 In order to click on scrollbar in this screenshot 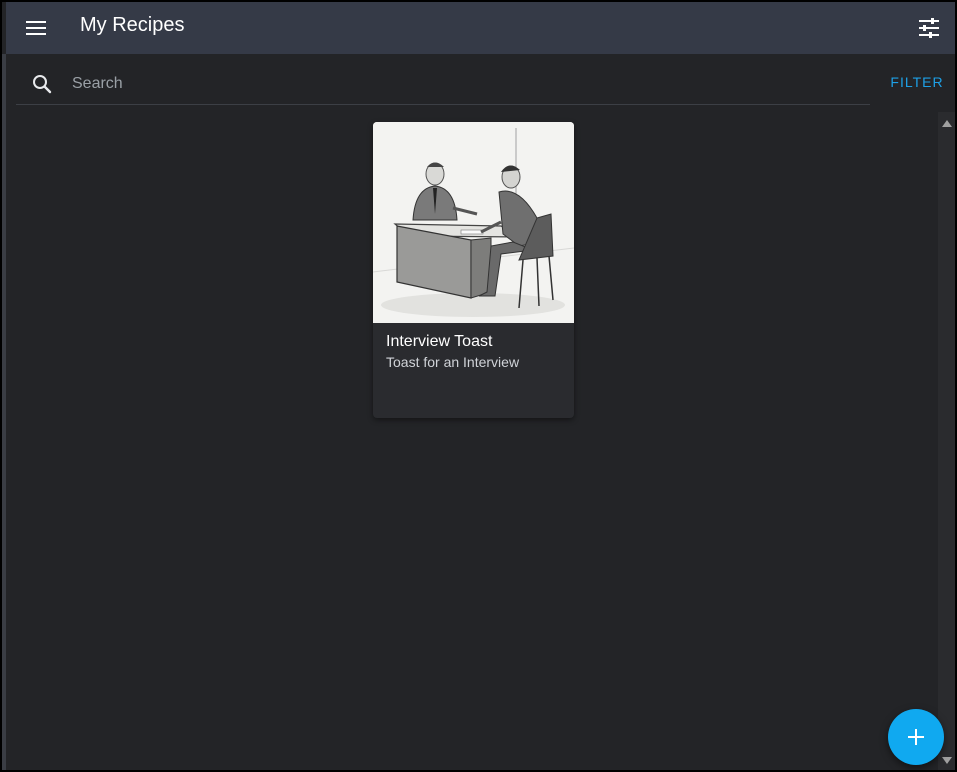, I will do `click(946, 441)`.